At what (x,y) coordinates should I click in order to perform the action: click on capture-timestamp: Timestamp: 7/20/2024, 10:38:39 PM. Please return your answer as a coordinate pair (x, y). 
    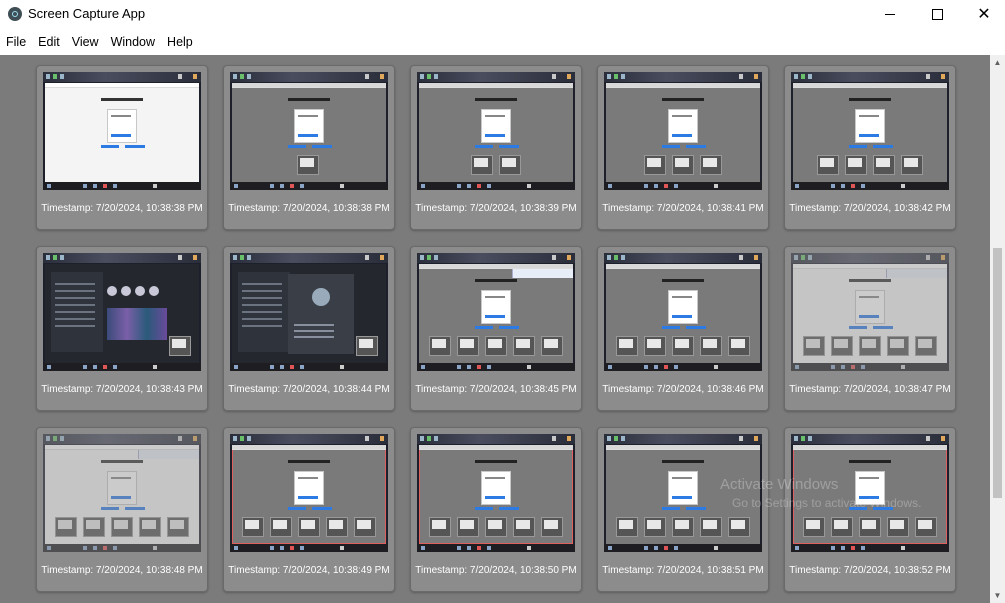
    Looking at the image, I should click on (496, 208).